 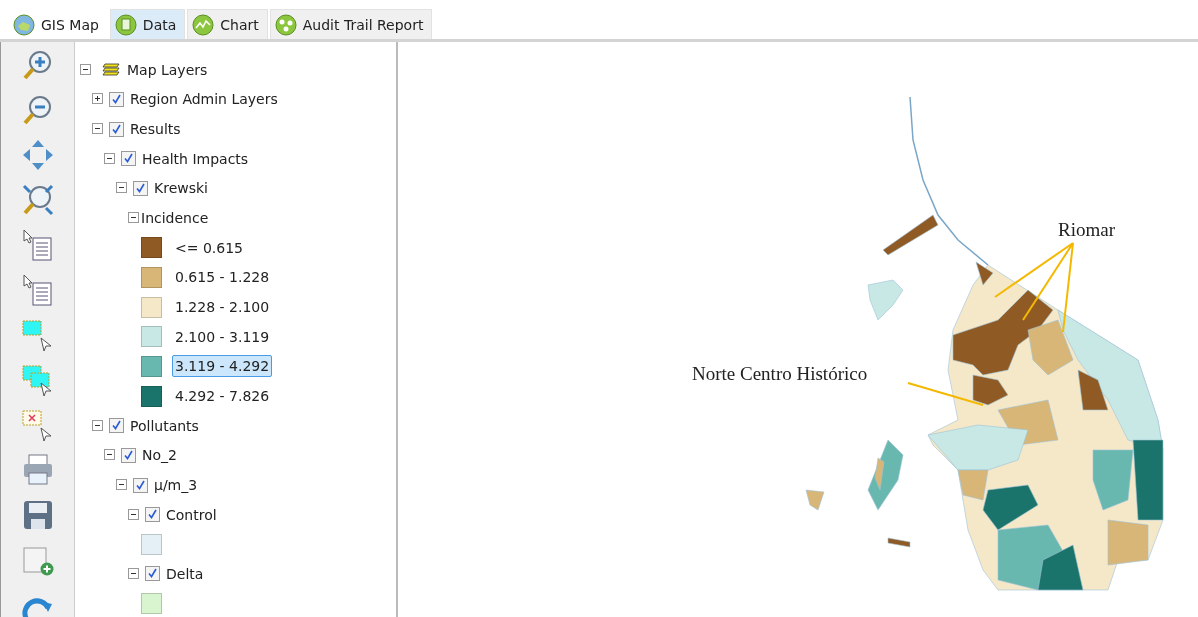 I want to click on layer-label: Incidence, so click(x=175, y=218).